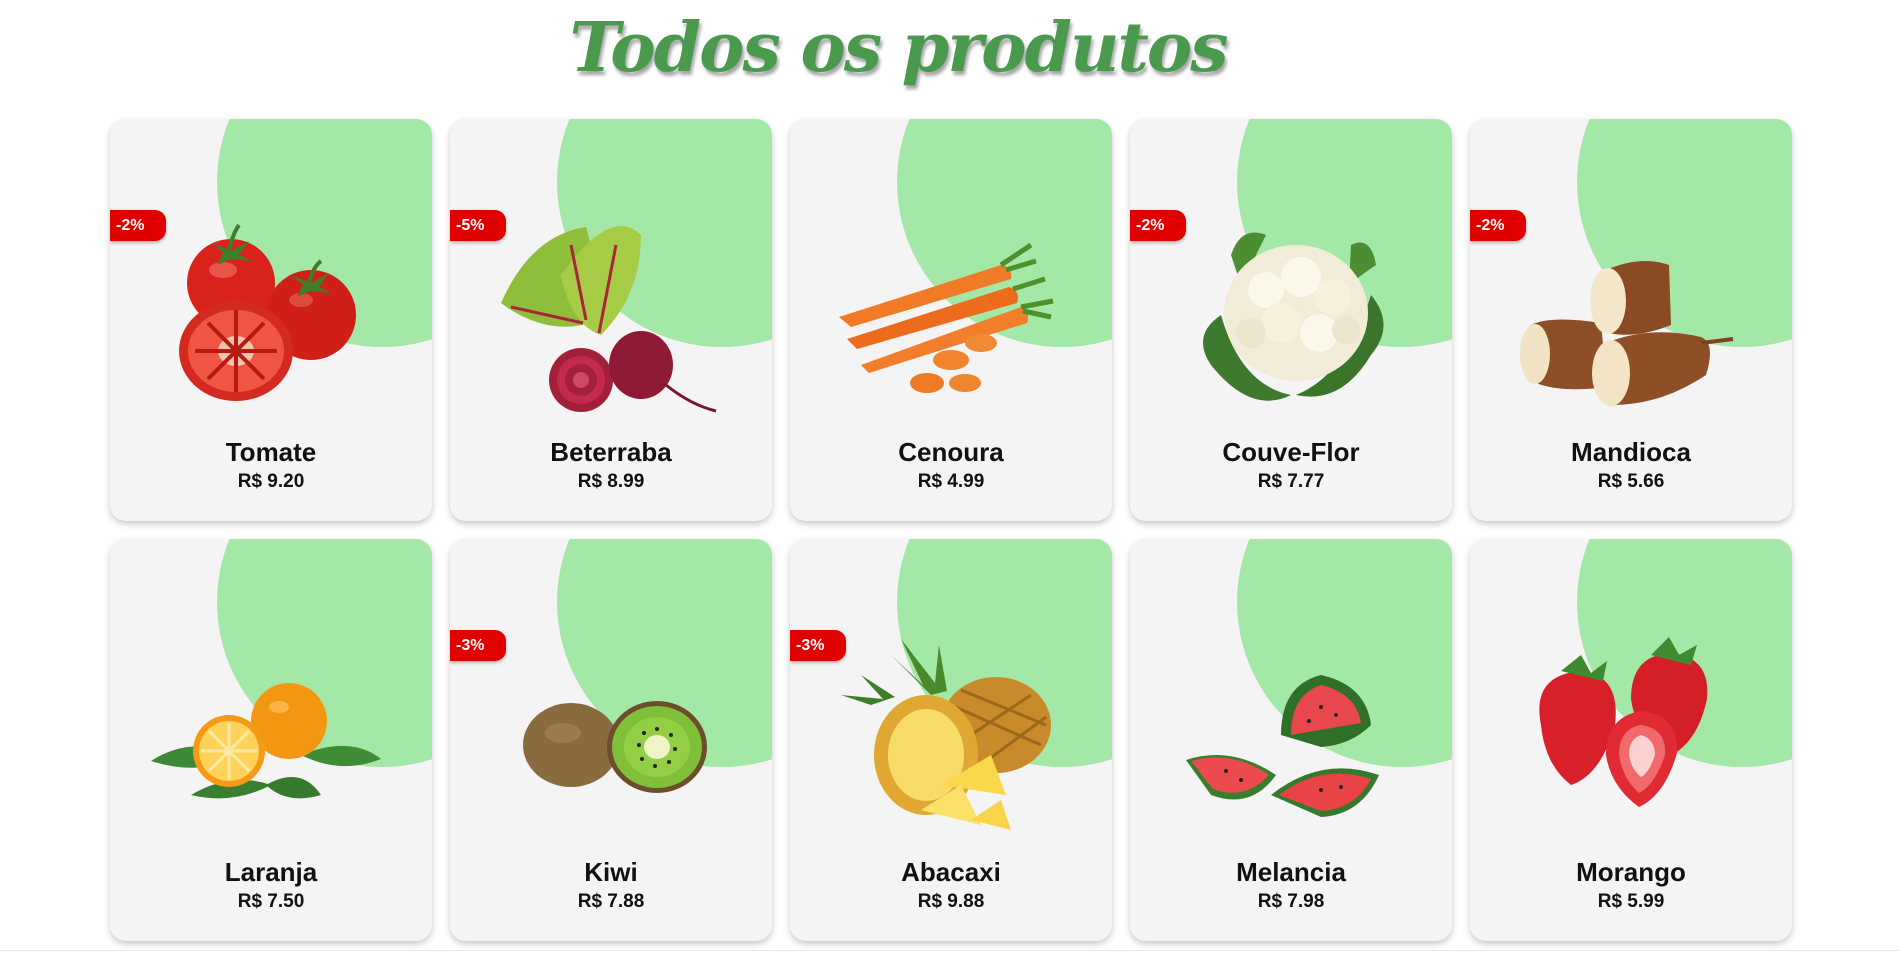 The image size is (1900, 954). Describe the element at coordinates (1291, 452) in the screenshot. I see `product-name: Couve-Flor` at that location.